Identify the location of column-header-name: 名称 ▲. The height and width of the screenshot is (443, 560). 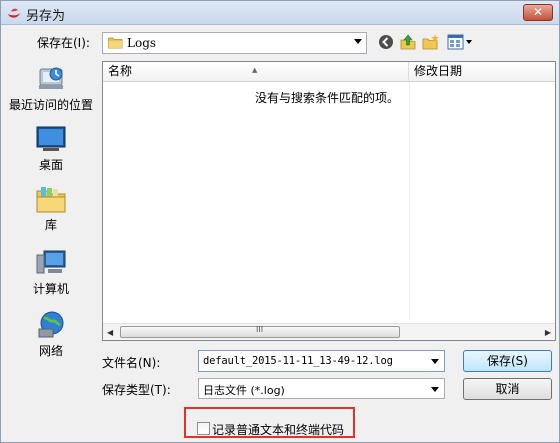
(256, 72).